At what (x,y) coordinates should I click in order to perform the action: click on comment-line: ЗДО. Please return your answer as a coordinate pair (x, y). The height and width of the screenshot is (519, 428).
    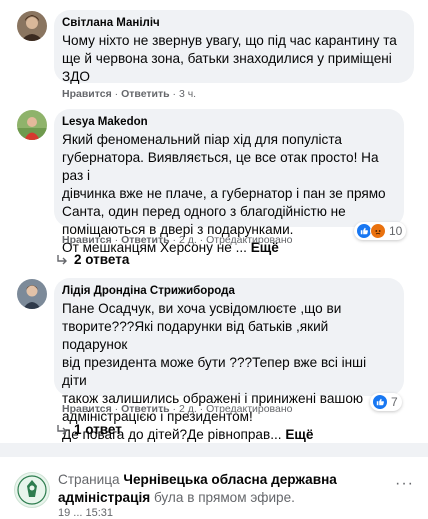
    Looking at the image, I should click on (76, 76).